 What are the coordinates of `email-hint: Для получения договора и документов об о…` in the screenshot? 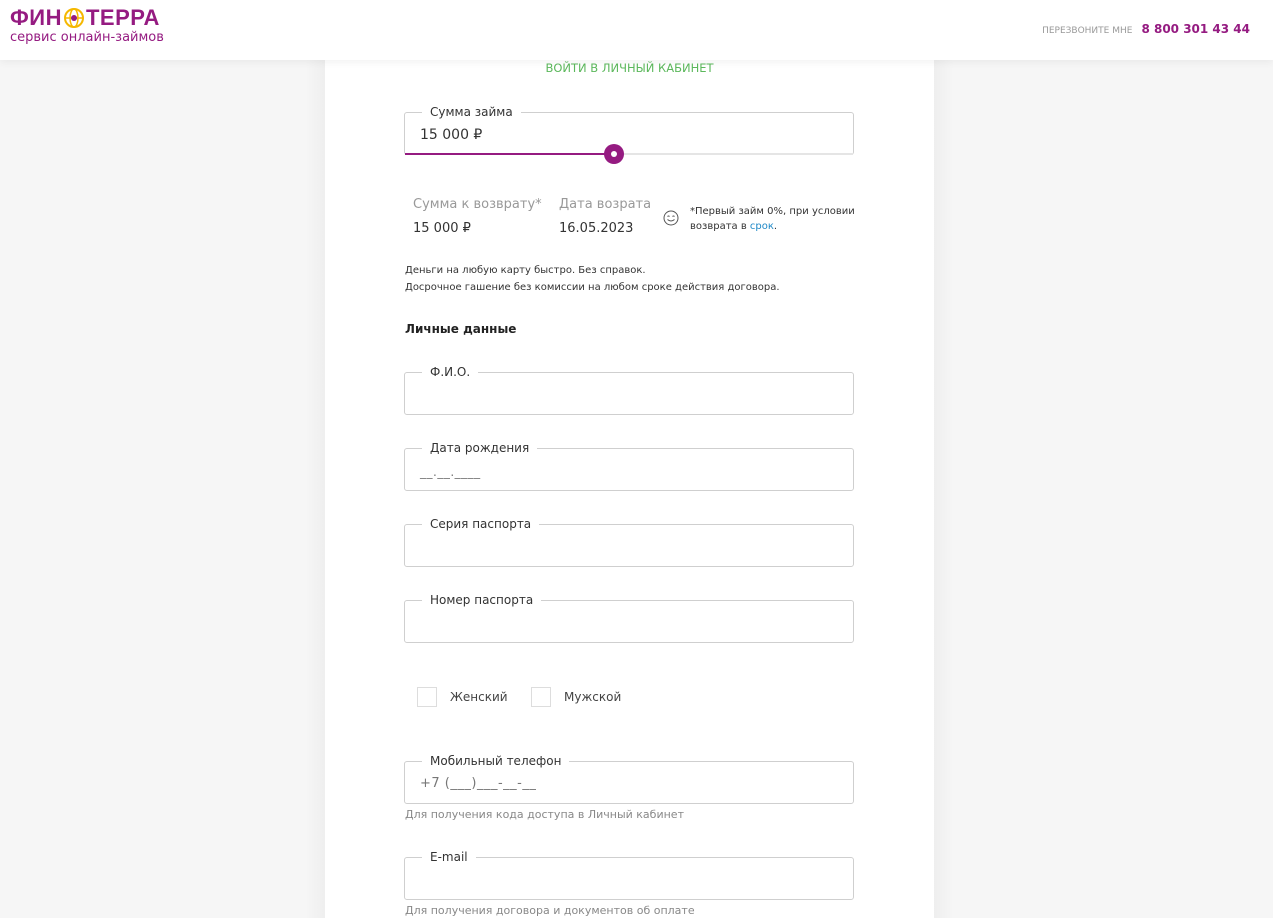 It's located at (550, 910).